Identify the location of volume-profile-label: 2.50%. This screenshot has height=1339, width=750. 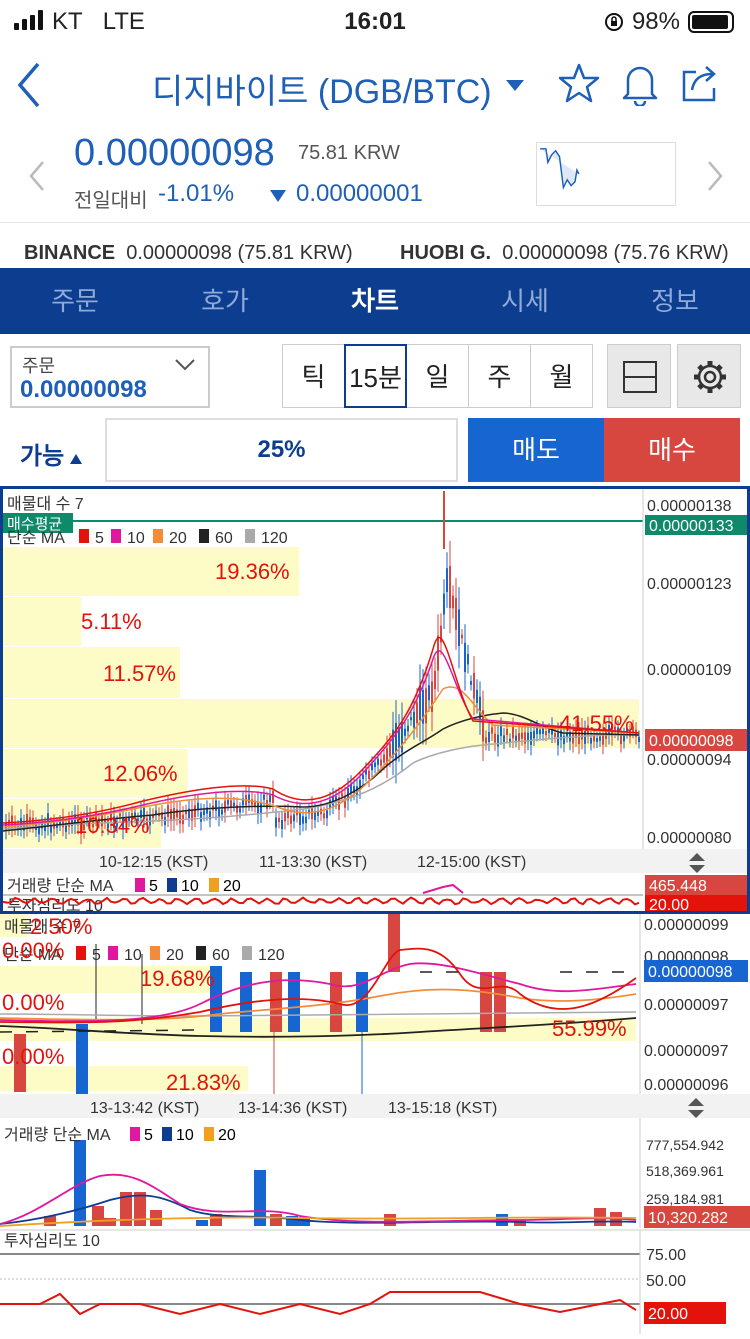
(61, 926).